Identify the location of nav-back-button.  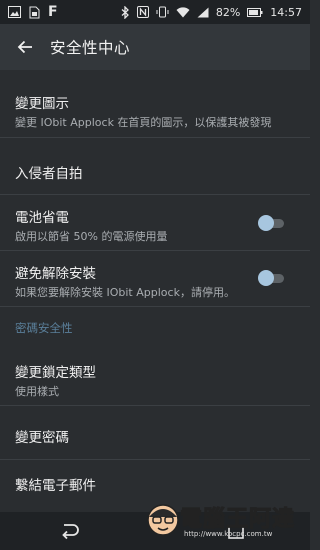
(70, 531).